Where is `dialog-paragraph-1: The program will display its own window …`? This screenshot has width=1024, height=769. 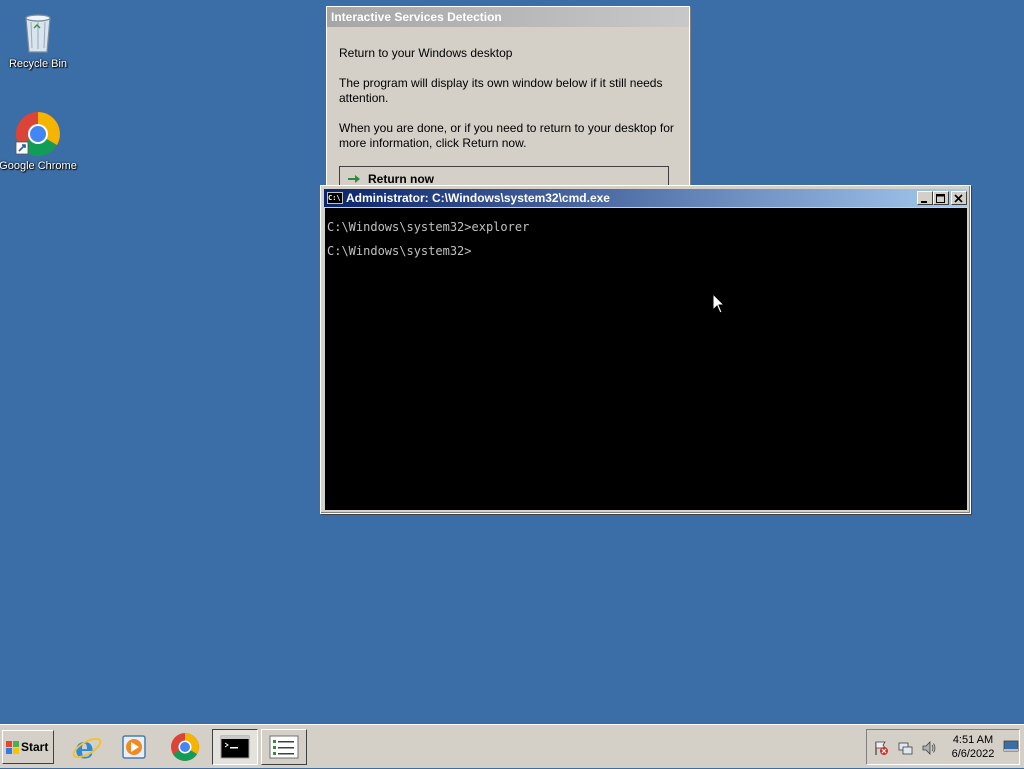 dialog-paragraph-1: The program will display its own window … is located at coordinates (501, 90).